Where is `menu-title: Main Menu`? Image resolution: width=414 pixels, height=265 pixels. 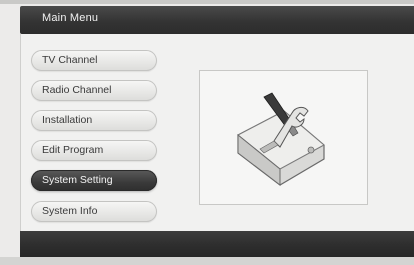
menu-title: Main Menu is located at coordinates (70, 18).